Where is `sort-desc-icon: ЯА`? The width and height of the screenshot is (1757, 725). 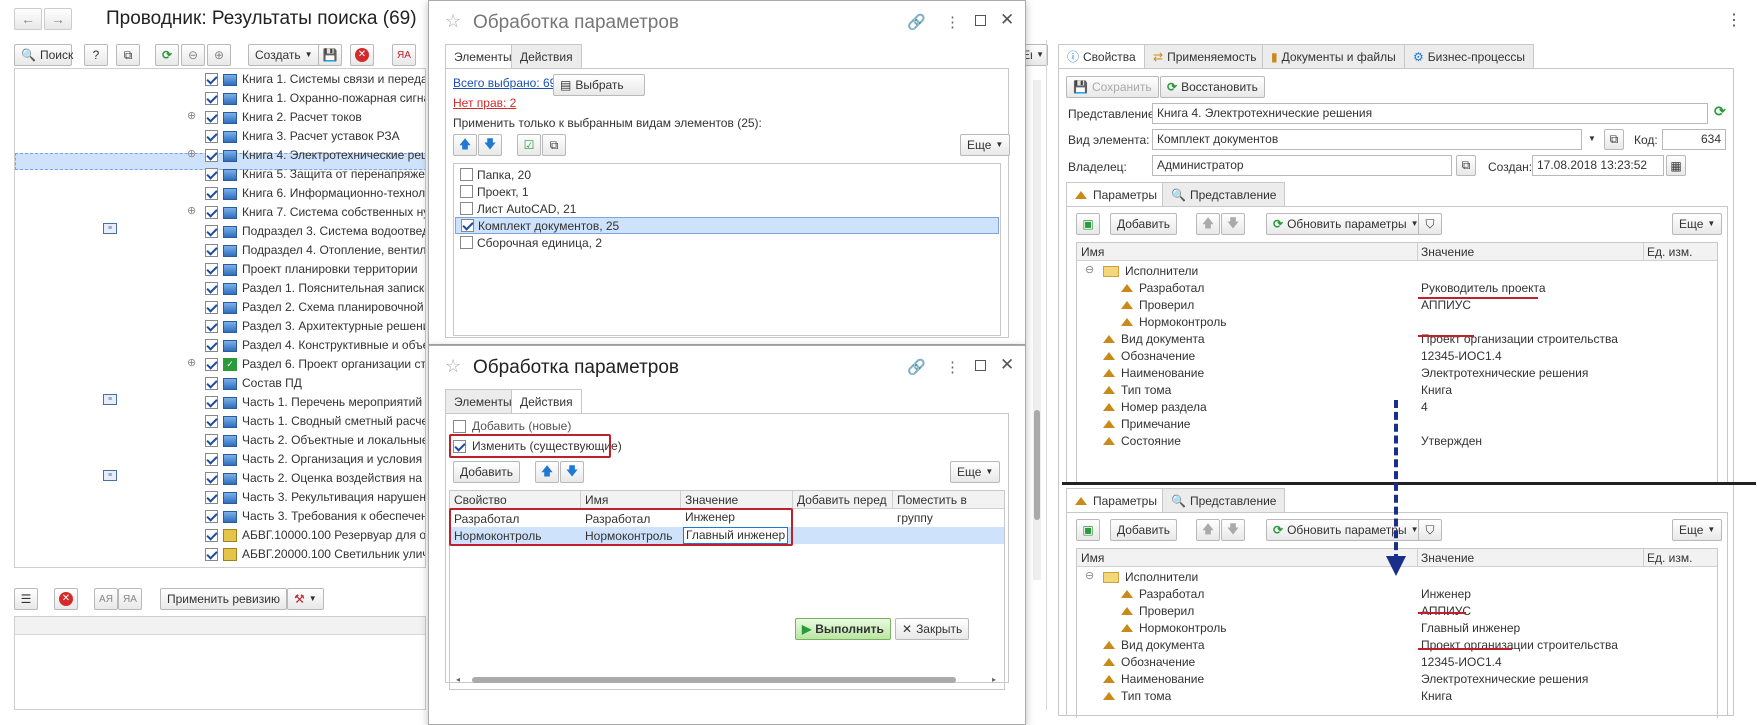 sort-desc-icon: ЯА is located at coordinates (130, 599).